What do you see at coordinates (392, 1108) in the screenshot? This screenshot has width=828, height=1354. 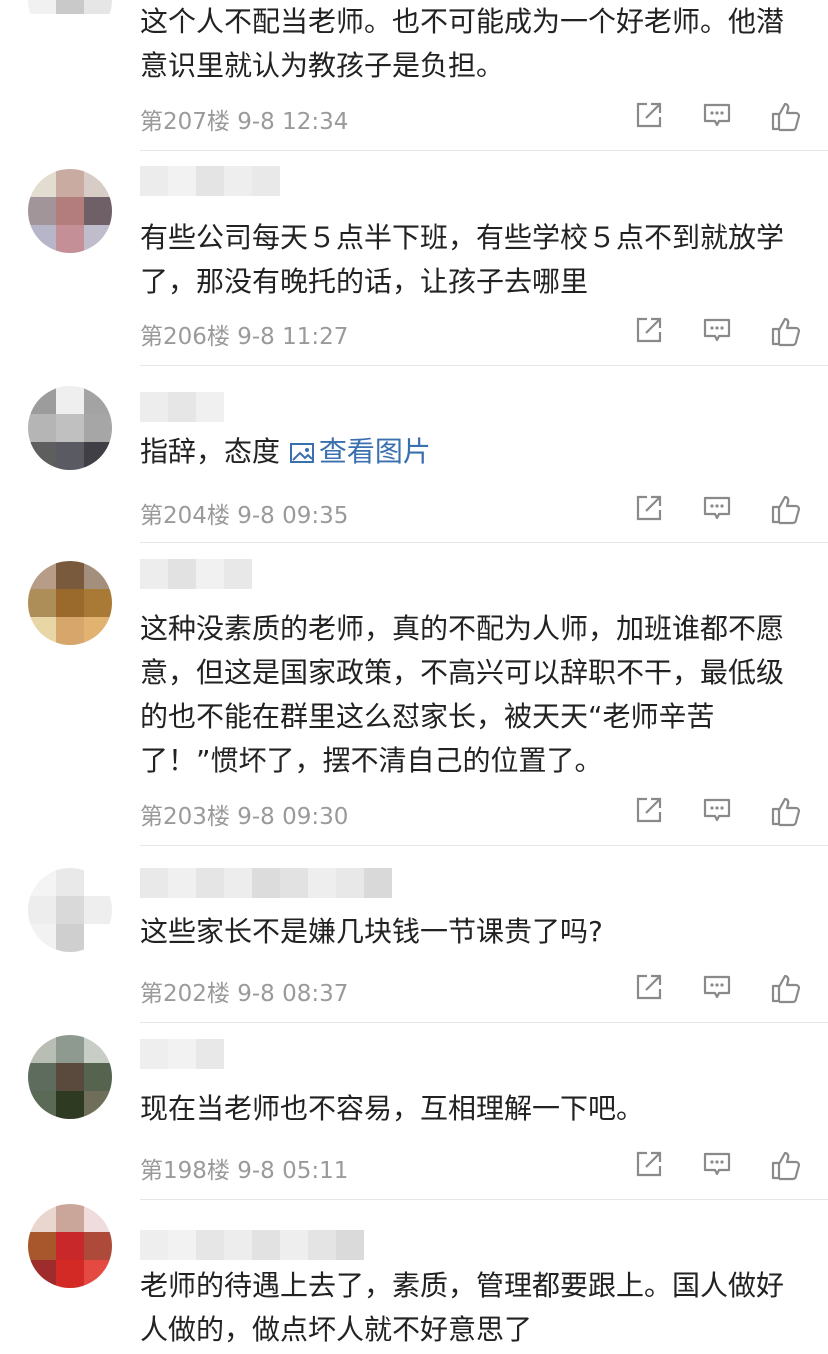 I see `comment-text: 现在当老师也不容易，互相理解一下吧。` at bounding box center [392, 1108].